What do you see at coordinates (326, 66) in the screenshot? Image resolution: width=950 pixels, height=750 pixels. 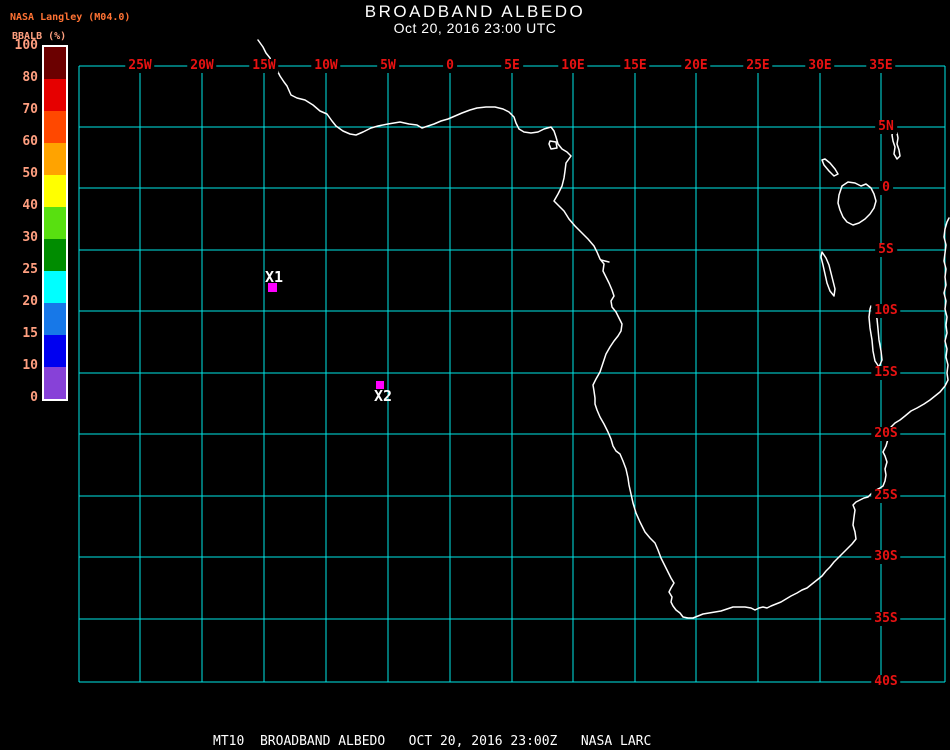 I see `lon-label: 10W` at bounding box center [326, 66].